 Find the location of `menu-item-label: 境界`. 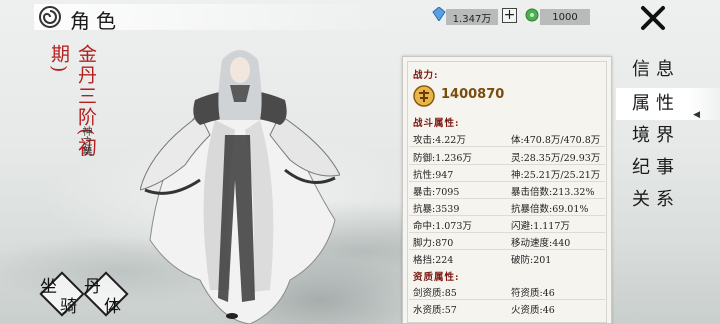

menu-item-label: 境界 is located at coordinates (656, 135).